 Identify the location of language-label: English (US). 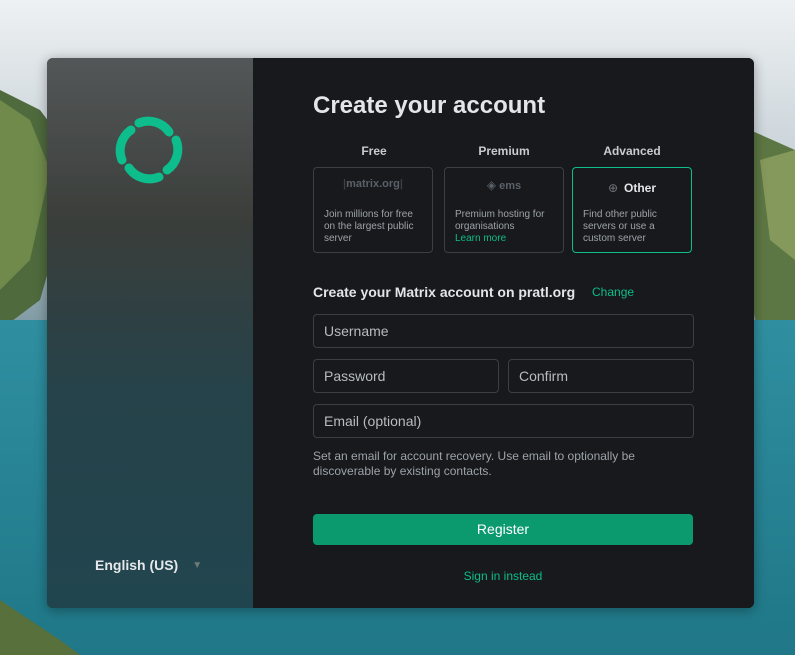
(137, 565).